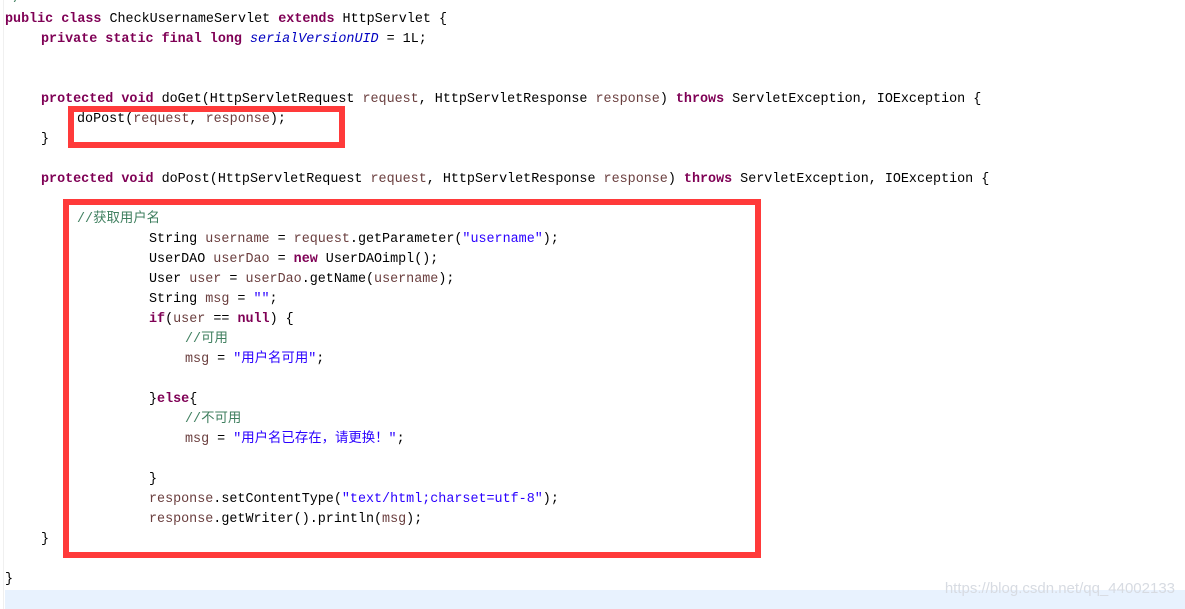  Describe the element at coordinates (314, 39) in the screenshot. I see `code-token: serialVersionUID` at that location.